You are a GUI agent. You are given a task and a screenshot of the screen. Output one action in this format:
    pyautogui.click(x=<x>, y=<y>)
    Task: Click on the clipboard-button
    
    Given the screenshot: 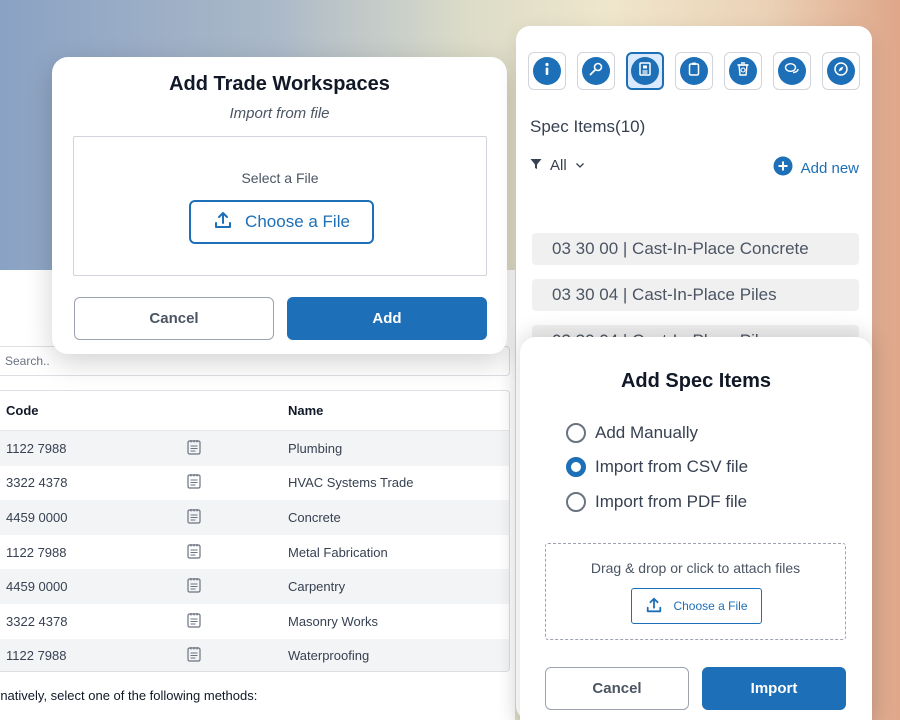 What is the action you would take?
    pyautogui.click(x=694, y=71)
    